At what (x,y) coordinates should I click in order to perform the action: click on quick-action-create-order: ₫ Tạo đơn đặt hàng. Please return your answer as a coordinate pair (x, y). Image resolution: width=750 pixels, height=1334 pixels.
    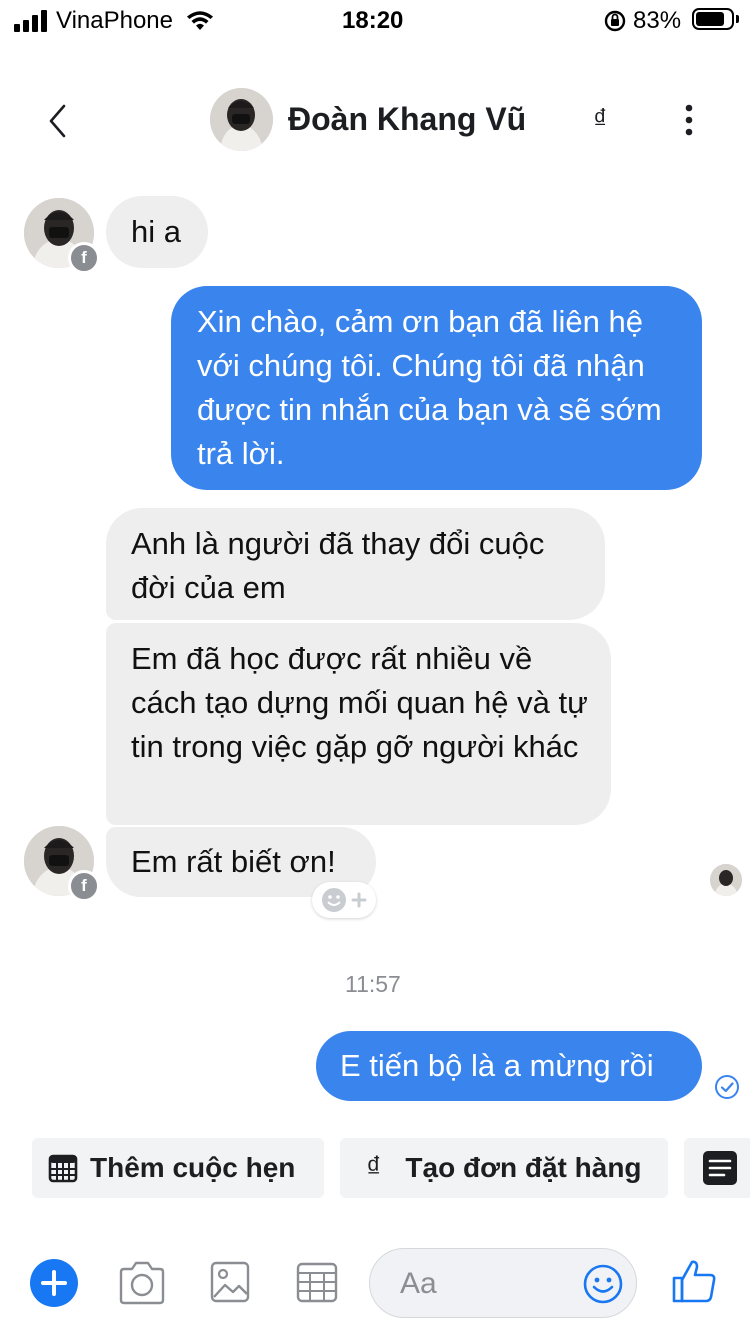
    Looking at the image, I should click on (504, 1168).